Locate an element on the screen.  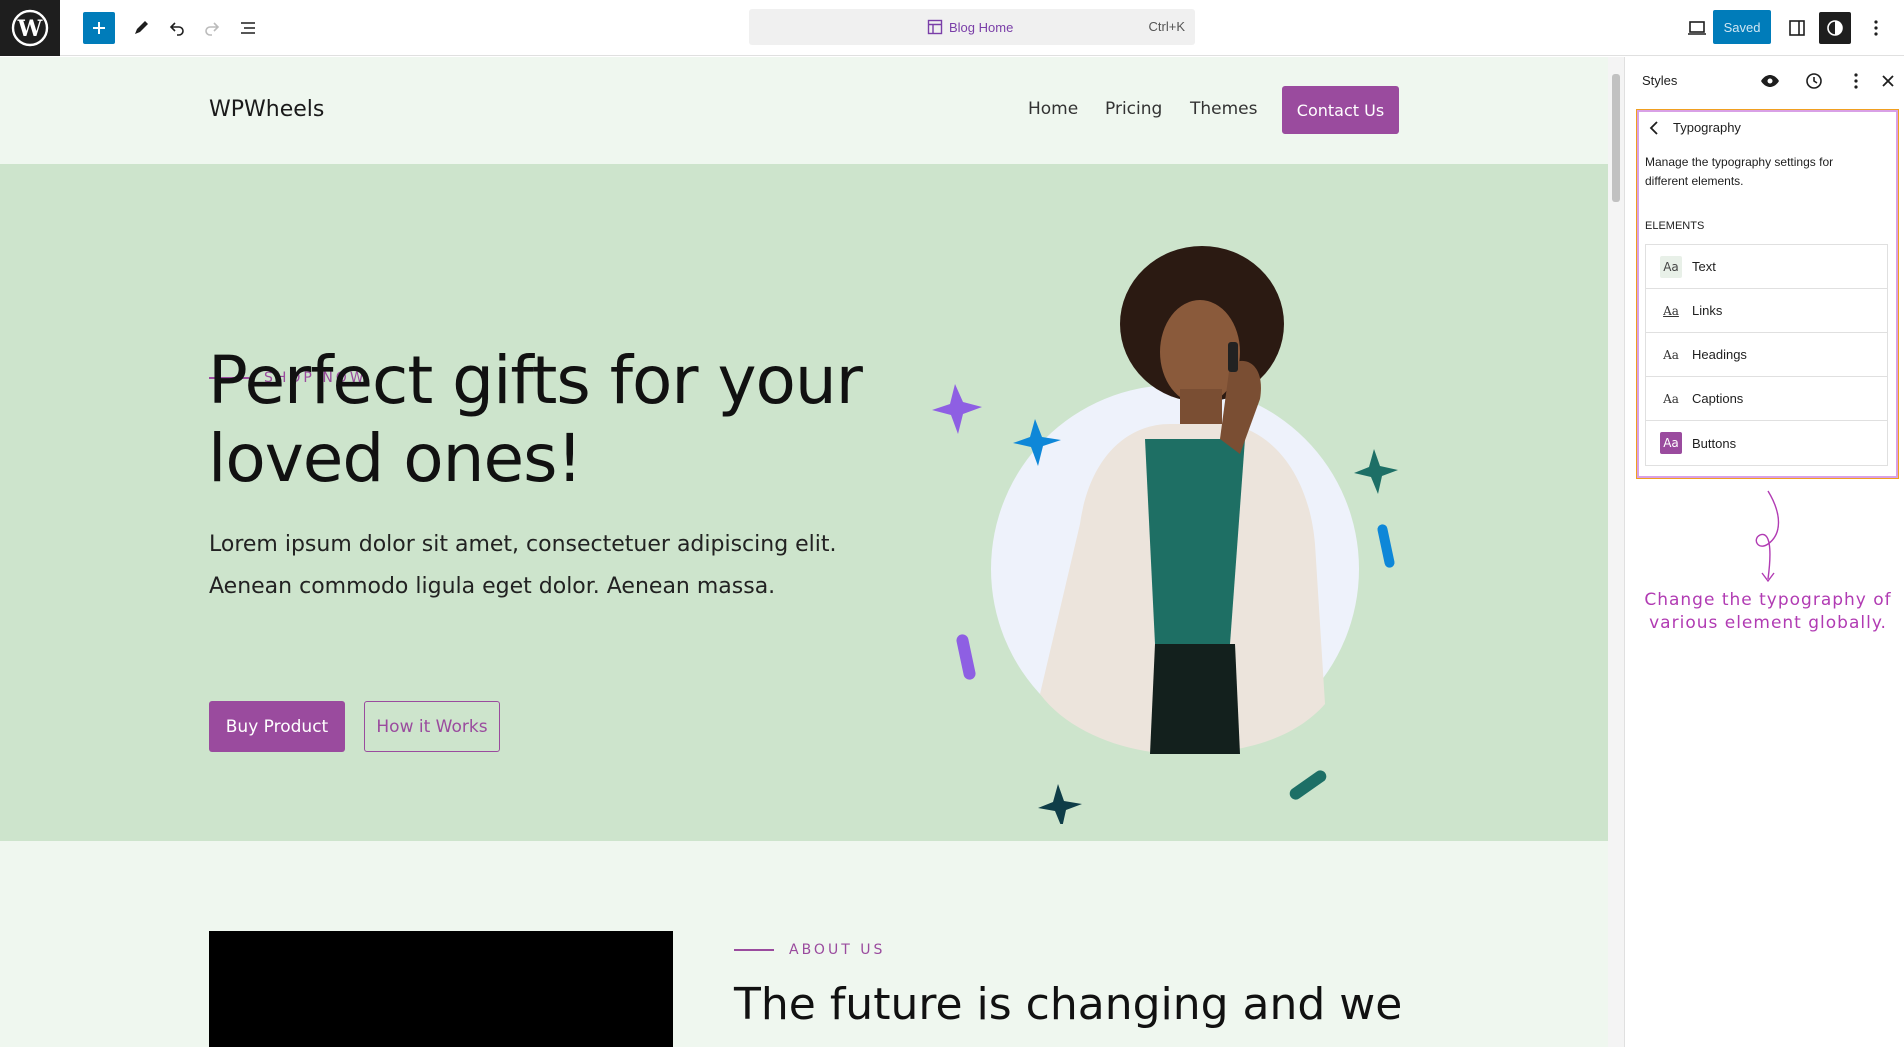
edit-tools-button is located at coordinates (141, 28).